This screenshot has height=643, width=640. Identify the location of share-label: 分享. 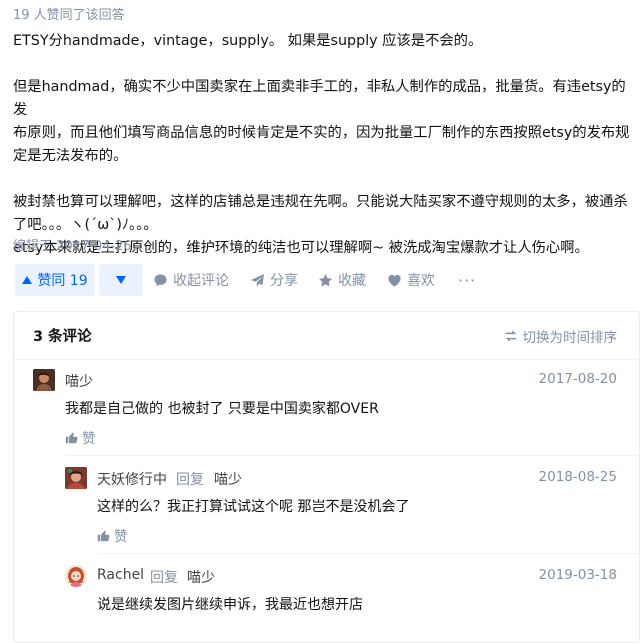
(284, 281).